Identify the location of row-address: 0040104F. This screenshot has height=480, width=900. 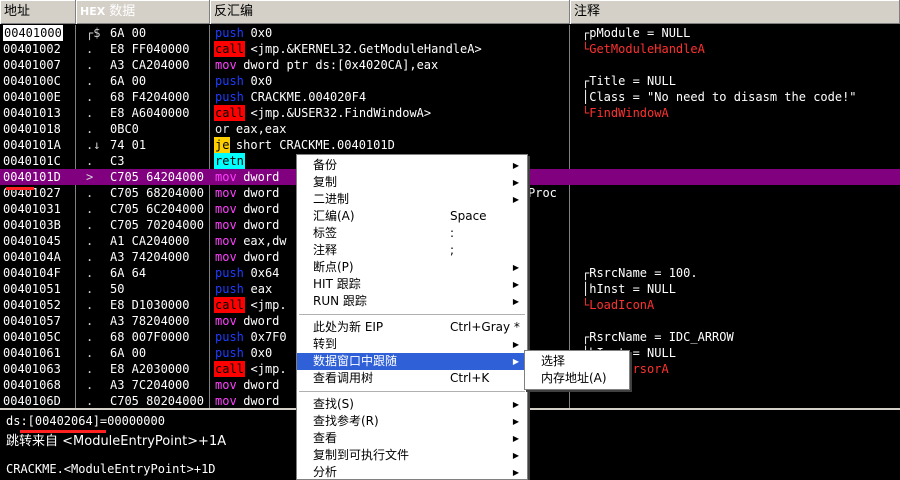
(32, 273).